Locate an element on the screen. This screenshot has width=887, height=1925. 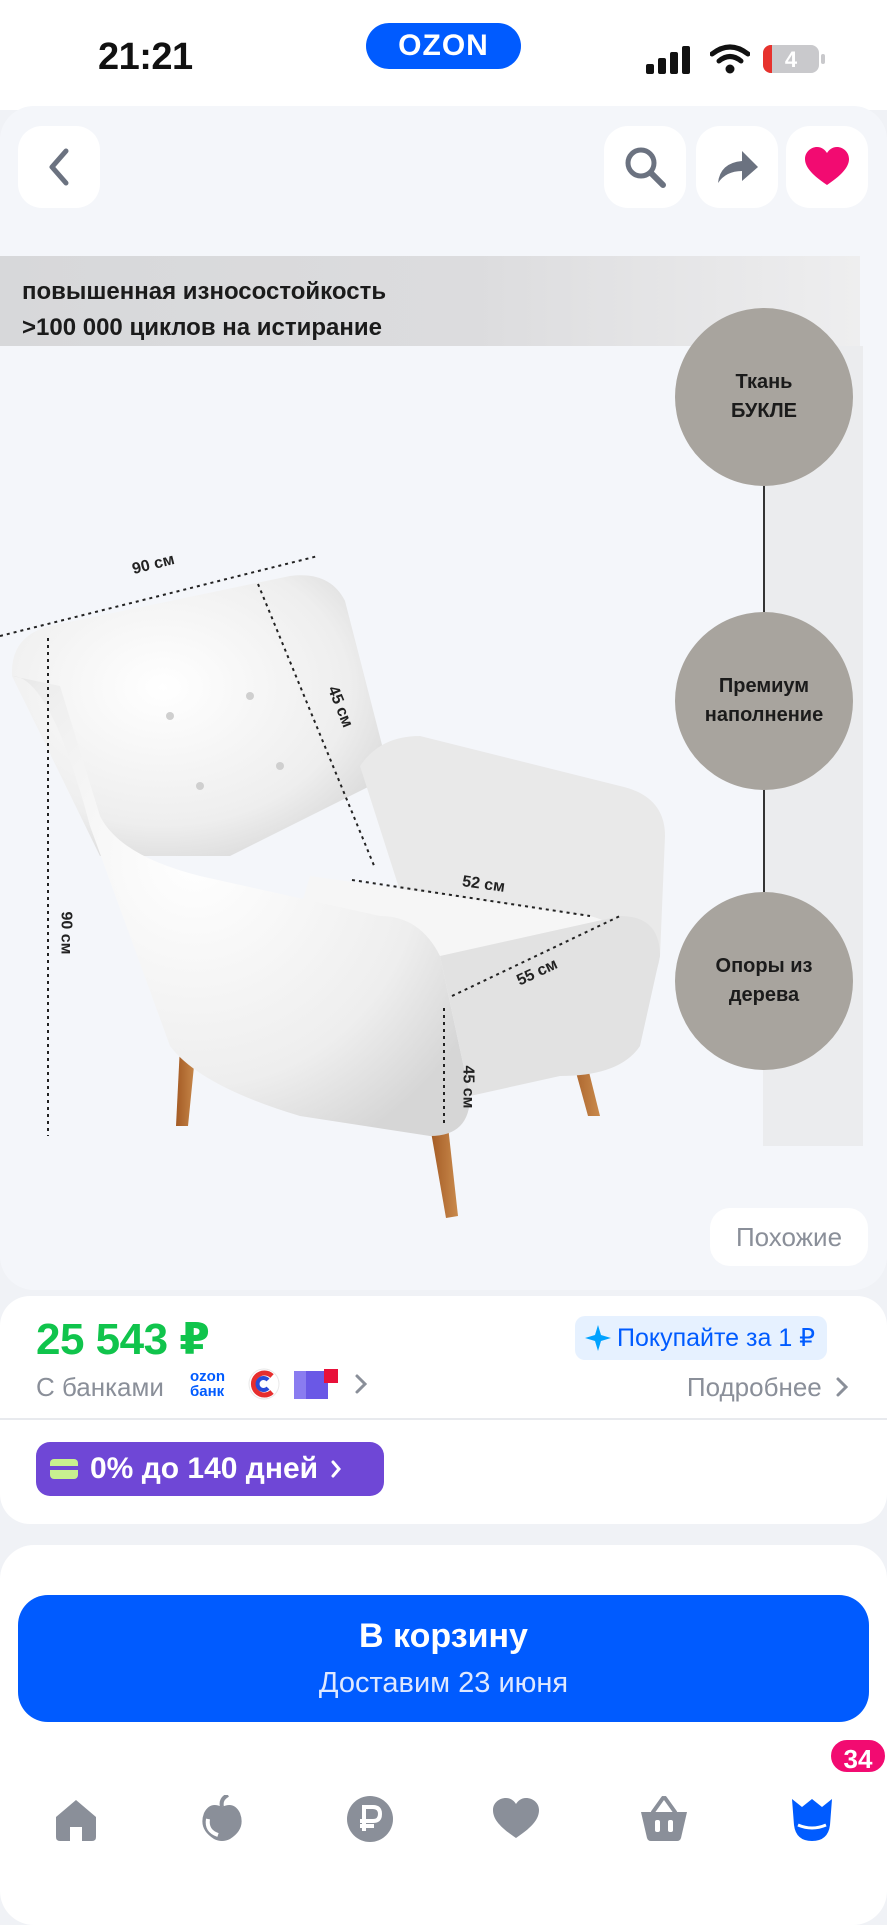
card-icon is located at coordinates (64, 1469).